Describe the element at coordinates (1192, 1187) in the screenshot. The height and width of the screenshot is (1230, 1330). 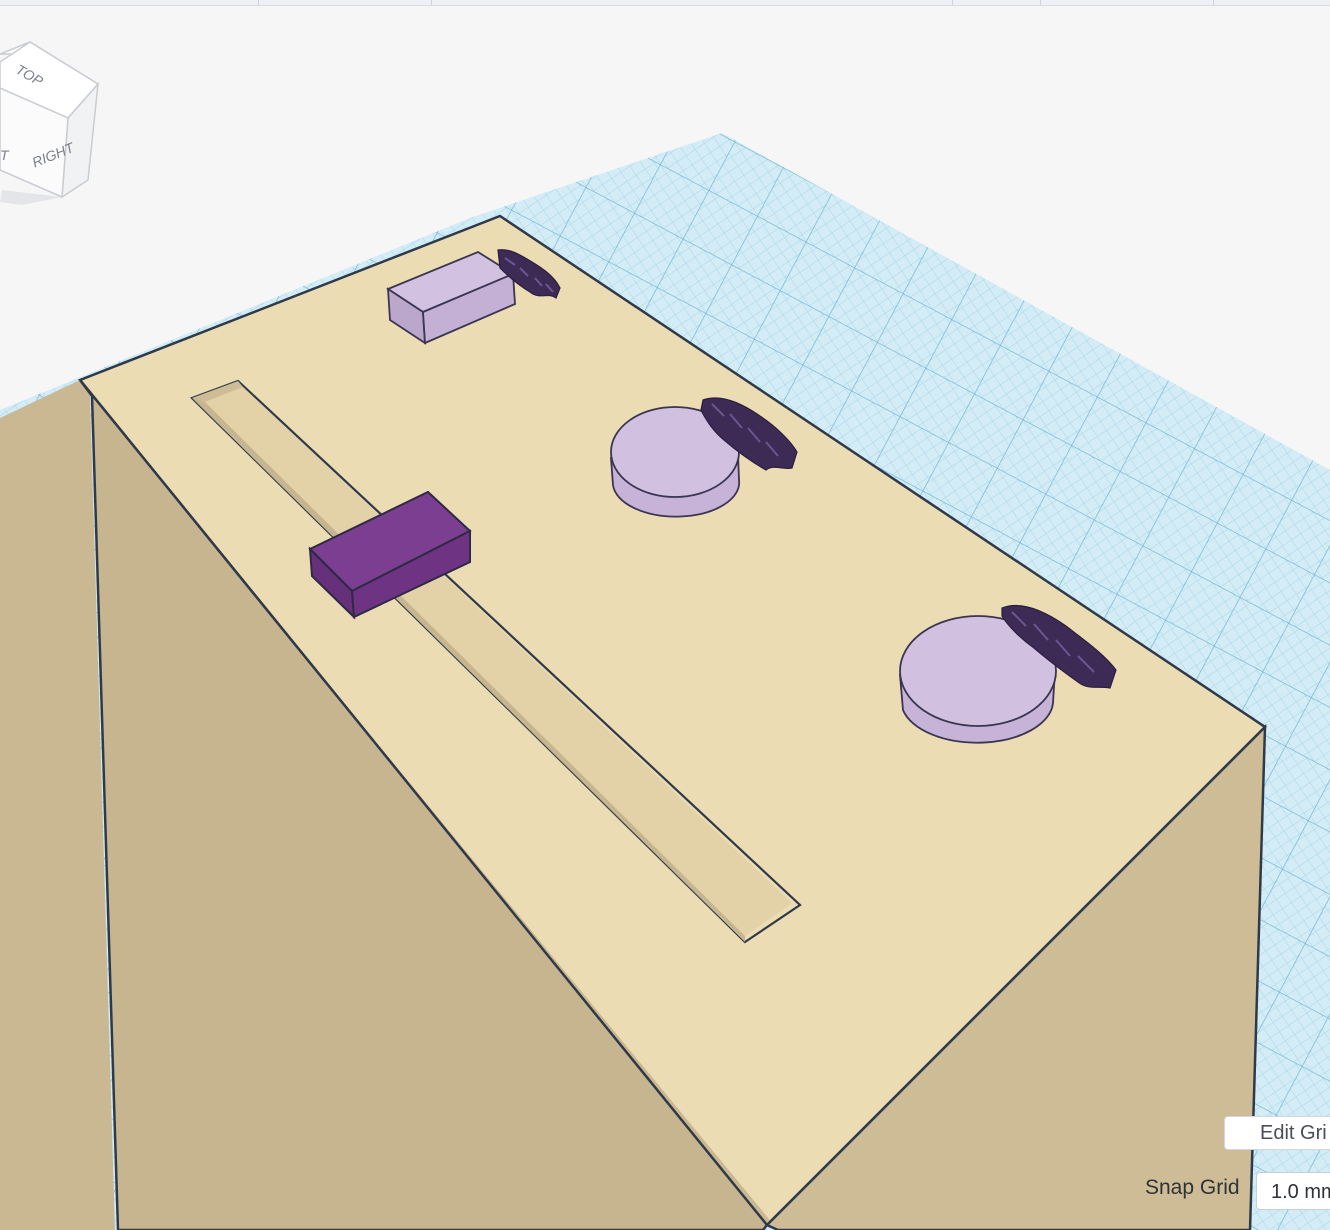
I see `snap-grid-label: Snap Grid` at that location.